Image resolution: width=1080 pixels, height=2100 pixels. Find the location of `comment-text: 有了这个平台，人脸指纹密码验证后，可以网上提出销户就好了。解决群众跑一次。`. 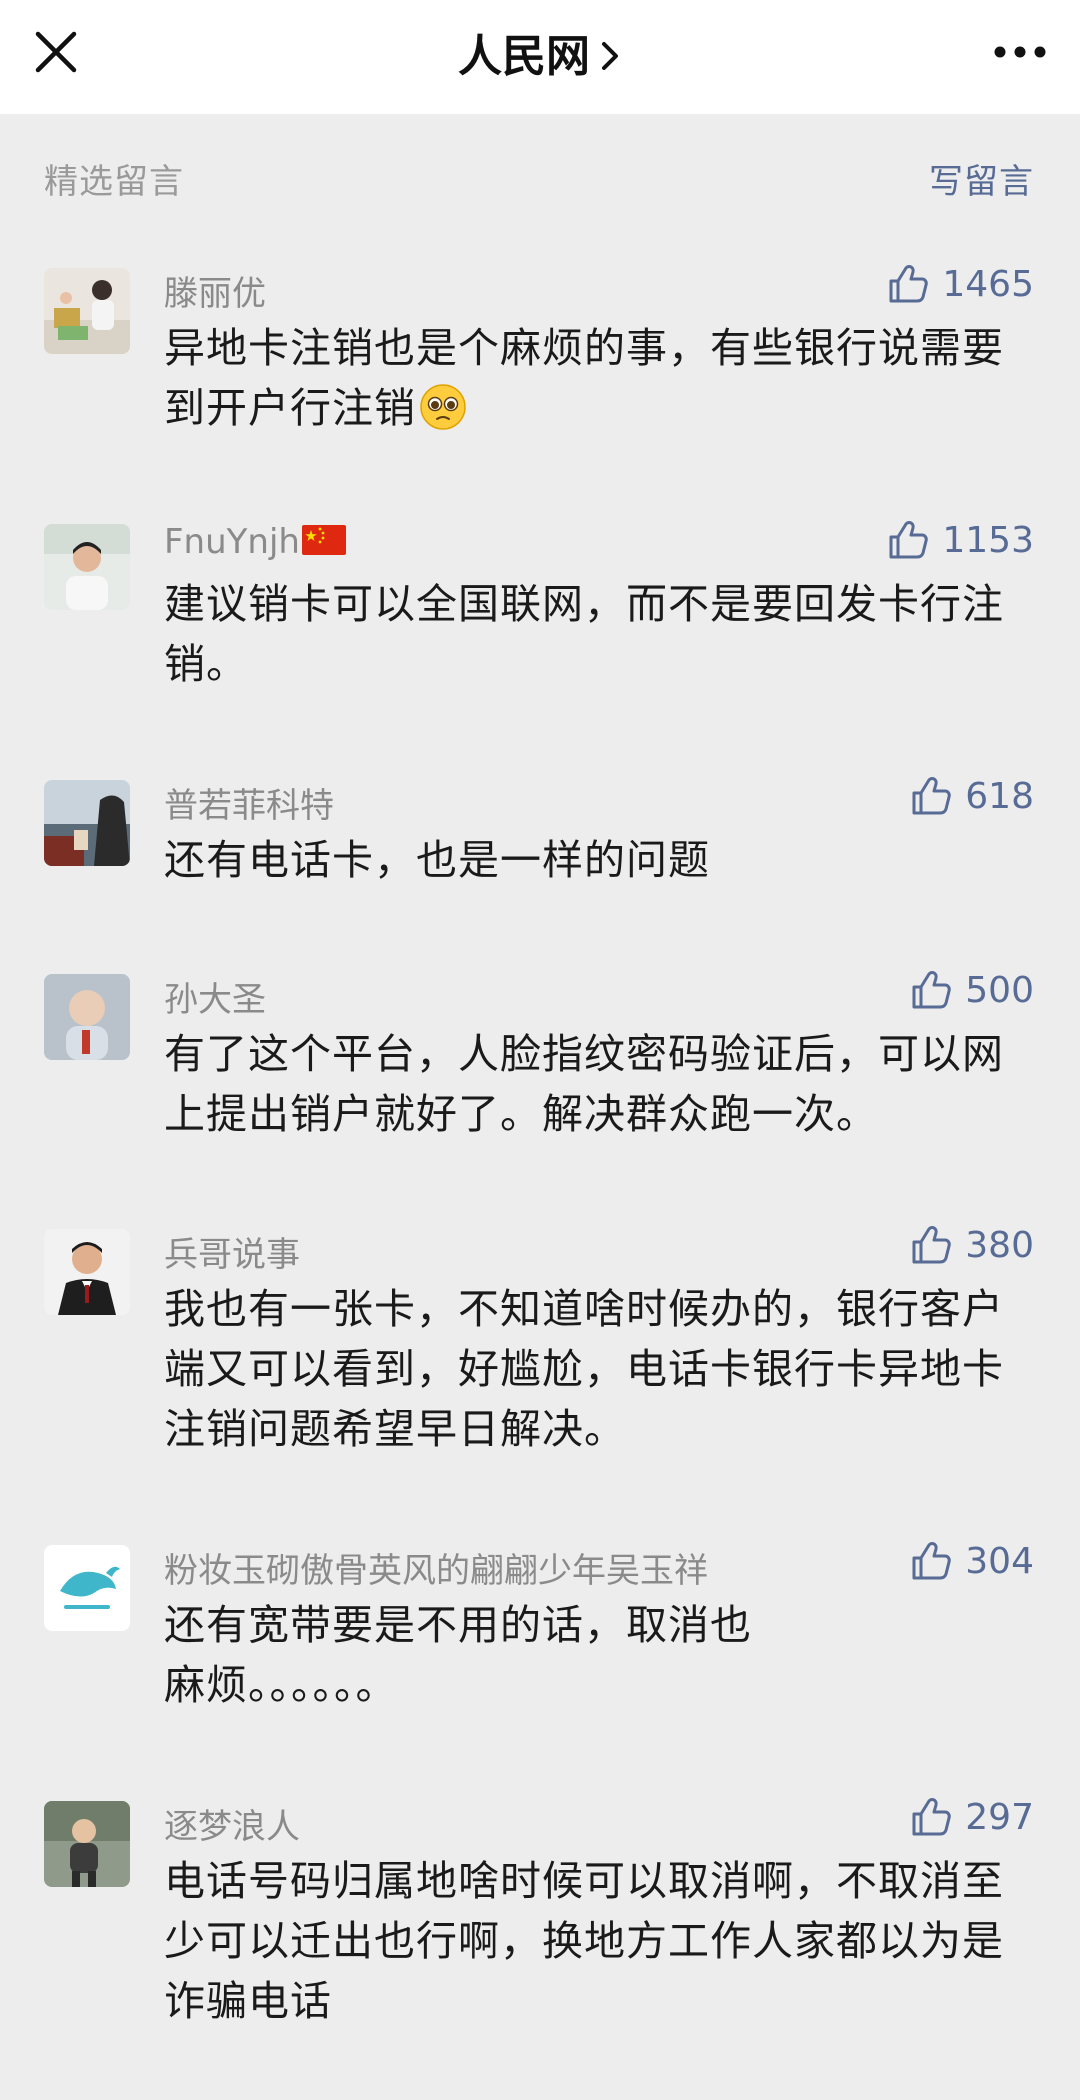

comment-text: 有了这个平台，人脸指纹密码验证后，可以网上提出销户就好了。解决群众跑一次。 is located at coordinates (584, 1084).